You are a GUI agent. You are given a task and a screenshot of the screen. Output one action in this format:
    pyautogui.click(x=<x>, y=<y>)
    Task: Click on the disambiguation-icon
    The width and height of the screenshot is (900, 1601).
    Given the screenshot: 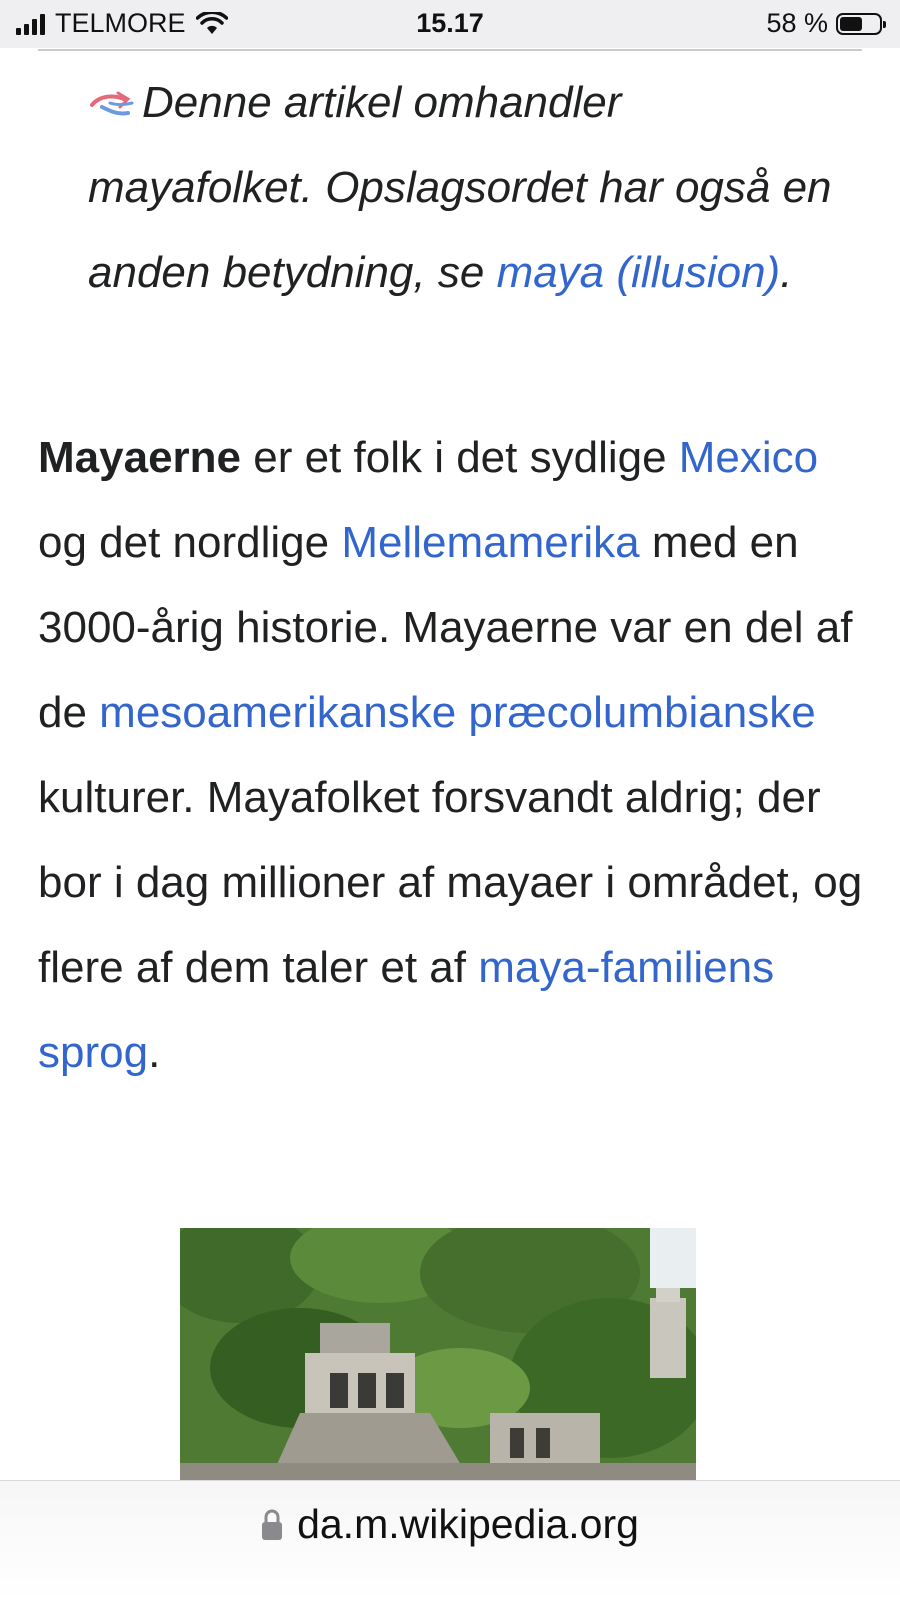 What is the action you would take?
    pyautogui.click(x=112, y=103)
    